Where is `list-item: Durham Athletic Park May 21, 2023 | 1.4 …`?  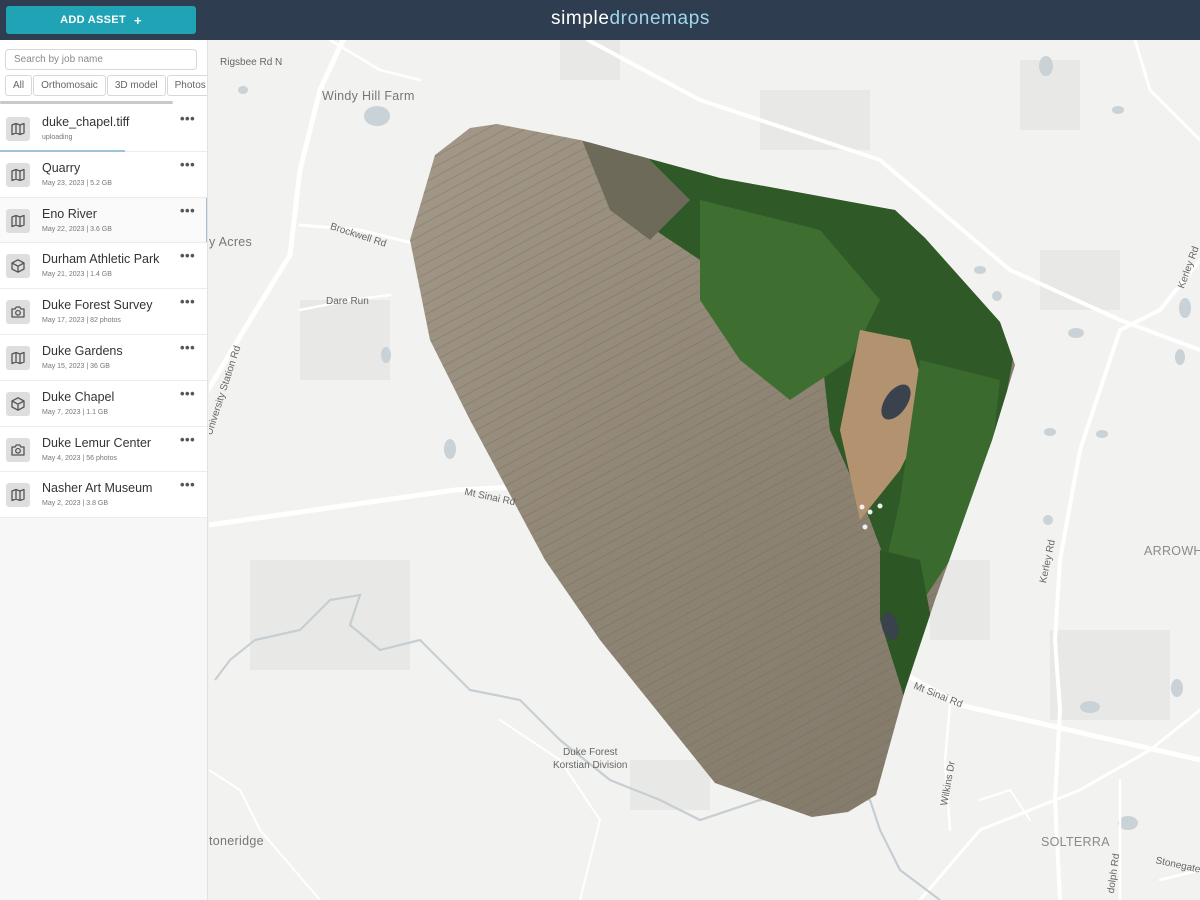
list-item: Durham Athletic Park May 21, 2023 | 1.4 … is located at coordinates (103, 266).